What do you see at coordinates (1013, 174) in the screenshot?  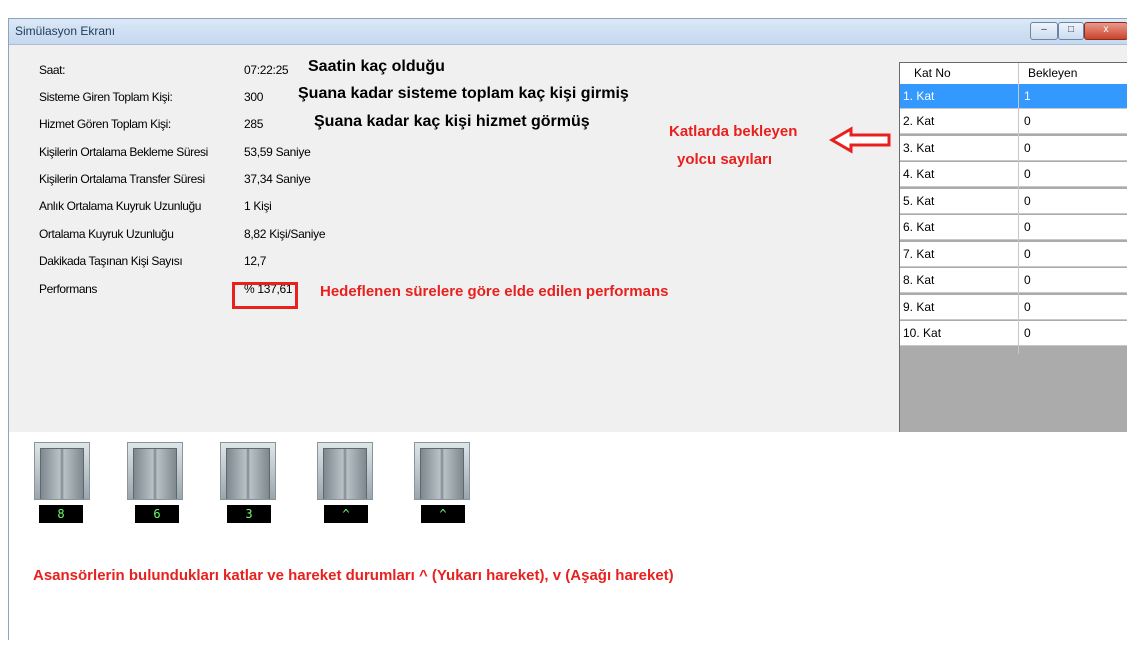 I see `table-row: 4. Kat 0` at bounding box center [1013, 174].